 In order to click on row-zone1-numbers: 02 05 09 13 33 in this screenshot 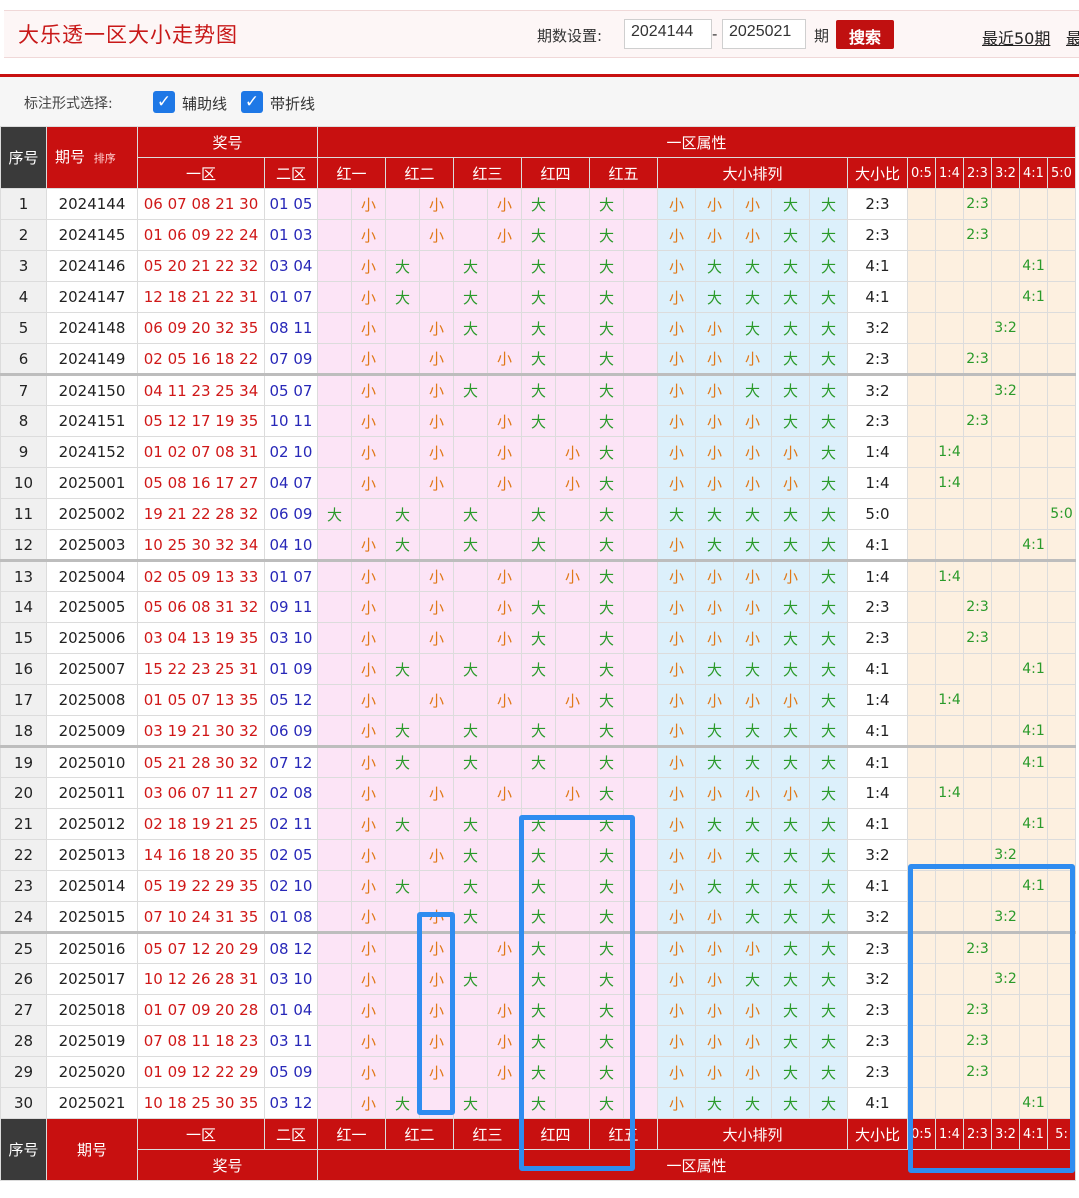, I will do `click(201, 575)`.